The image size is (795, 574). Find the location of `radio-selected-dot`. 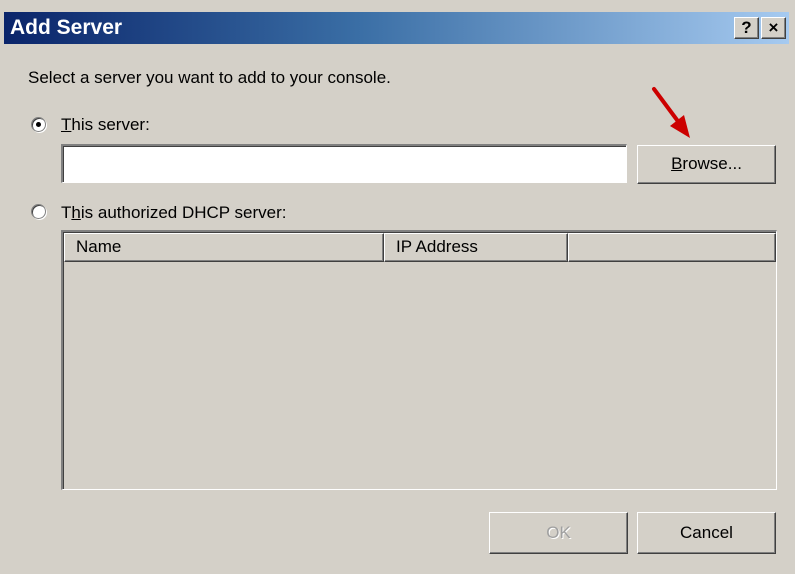

radio-selected-dot is located at coordinates (38, 124).